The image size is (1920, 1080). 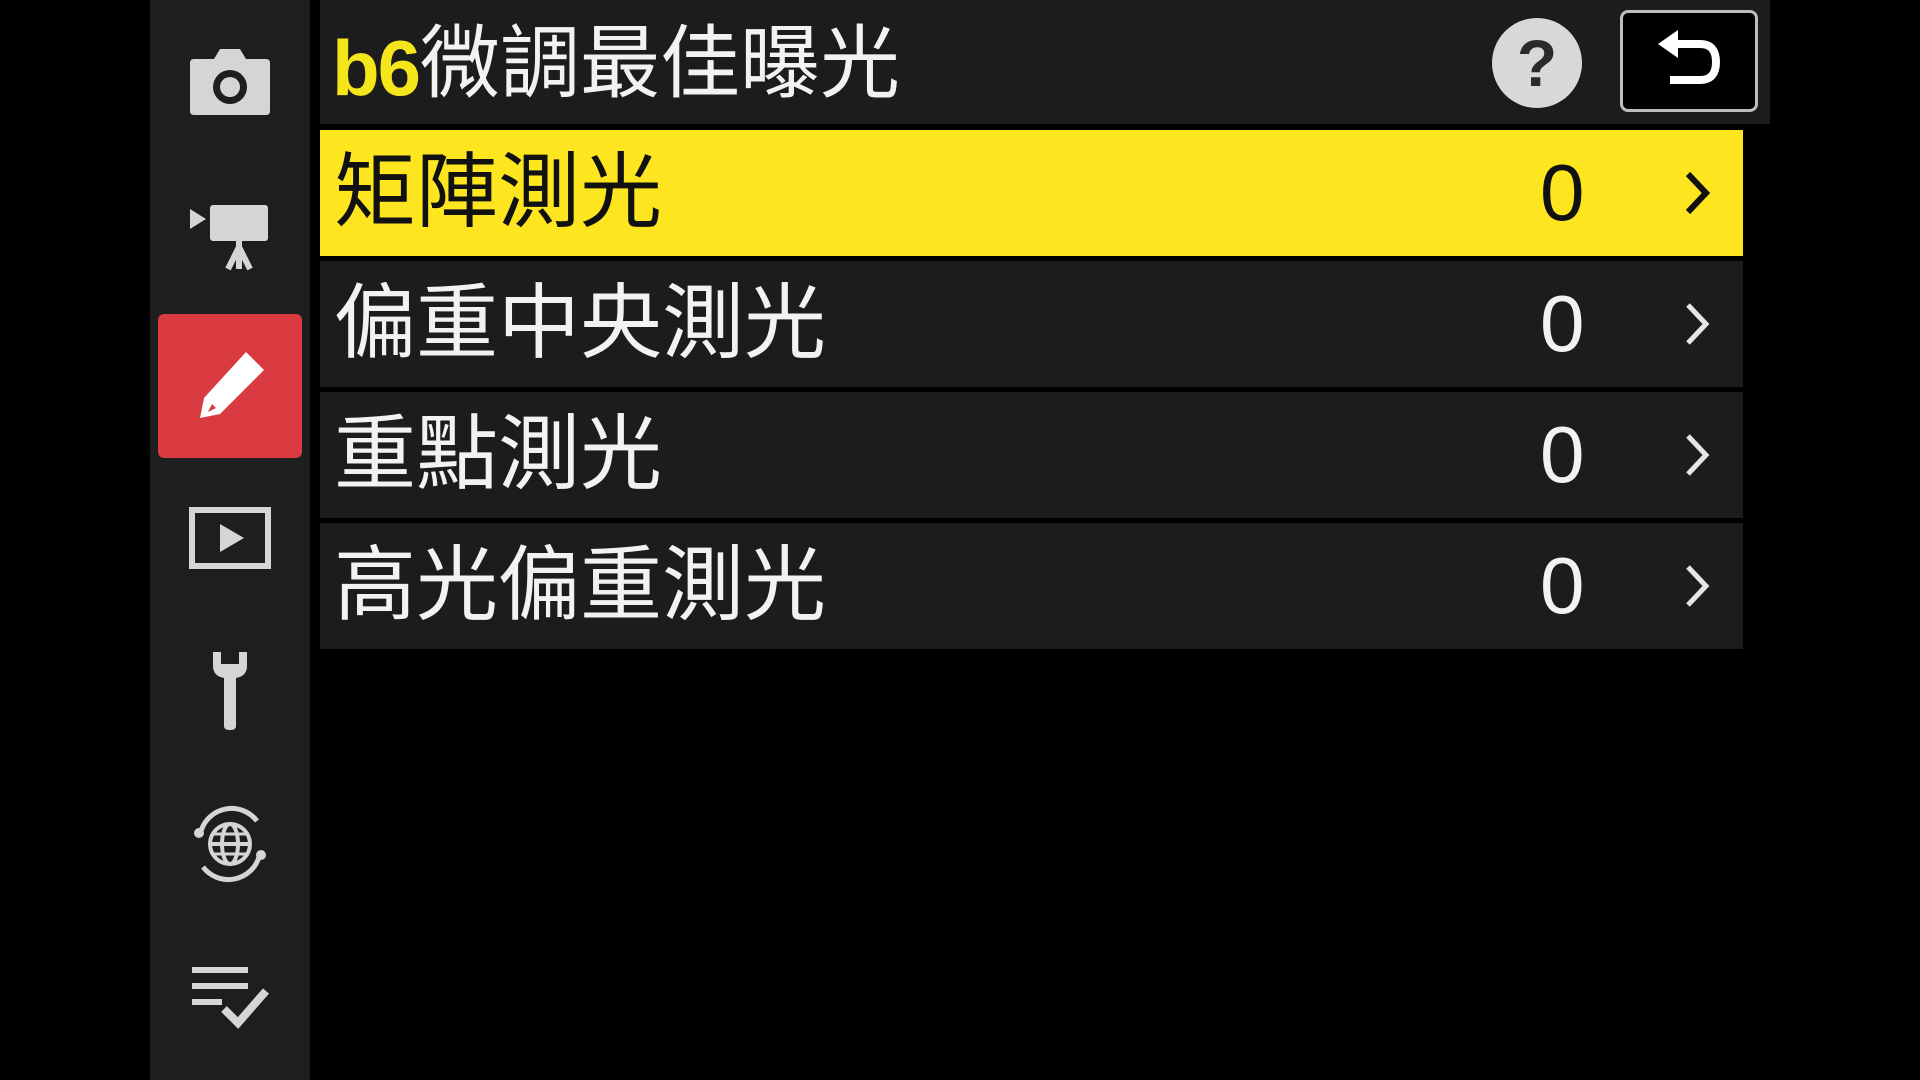 I want to click on help-icon: ?, so click(x=1537, y=63).